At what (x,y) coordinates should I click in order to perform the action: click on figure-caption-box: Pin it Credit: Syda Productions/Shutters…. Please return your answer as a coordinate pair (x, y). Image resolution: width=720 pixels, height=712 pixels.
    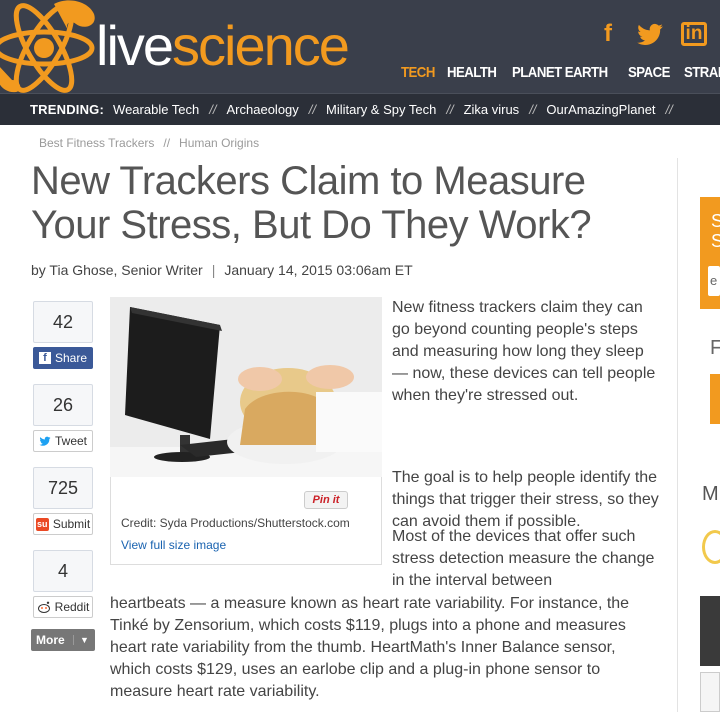
    Looking at the image, I should click on (246, 521).